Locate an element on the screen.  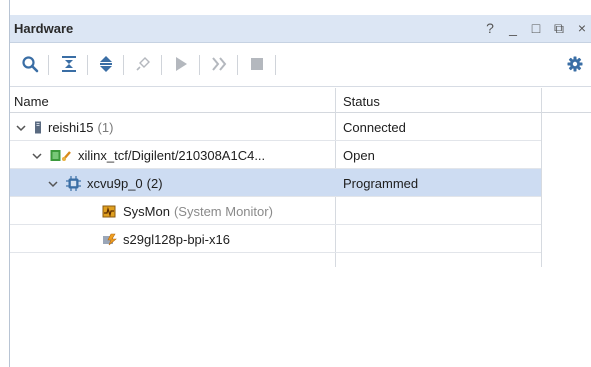
tree-row-device: xcvu9p_0 (2) Programmed is located at coordinates (275, 183).